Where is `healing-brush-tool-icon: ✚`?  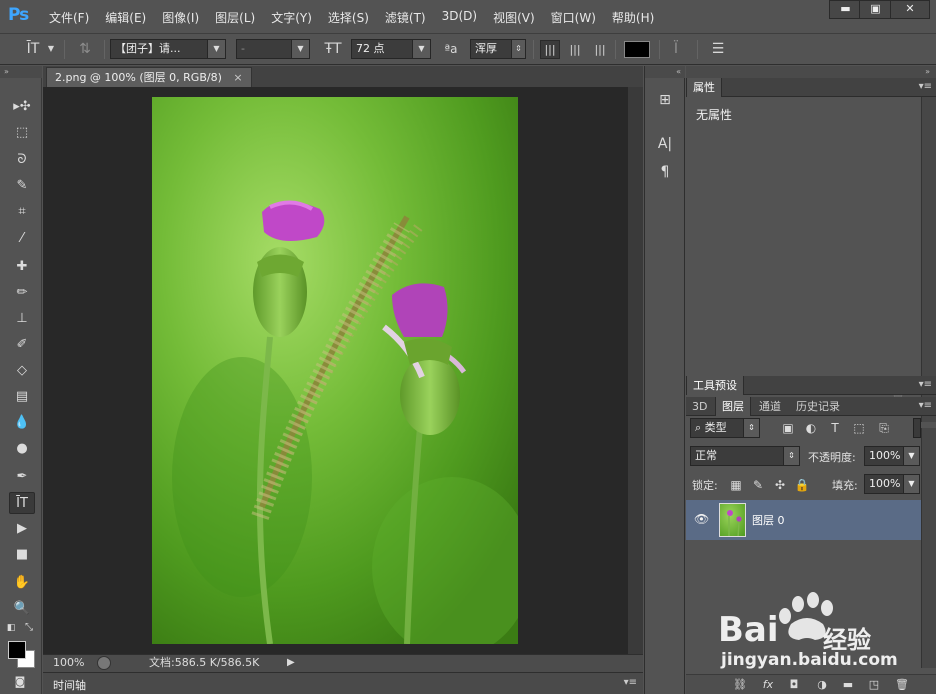
healing-brush-tool-icon: ✚ is located at coordinates (22, 267).